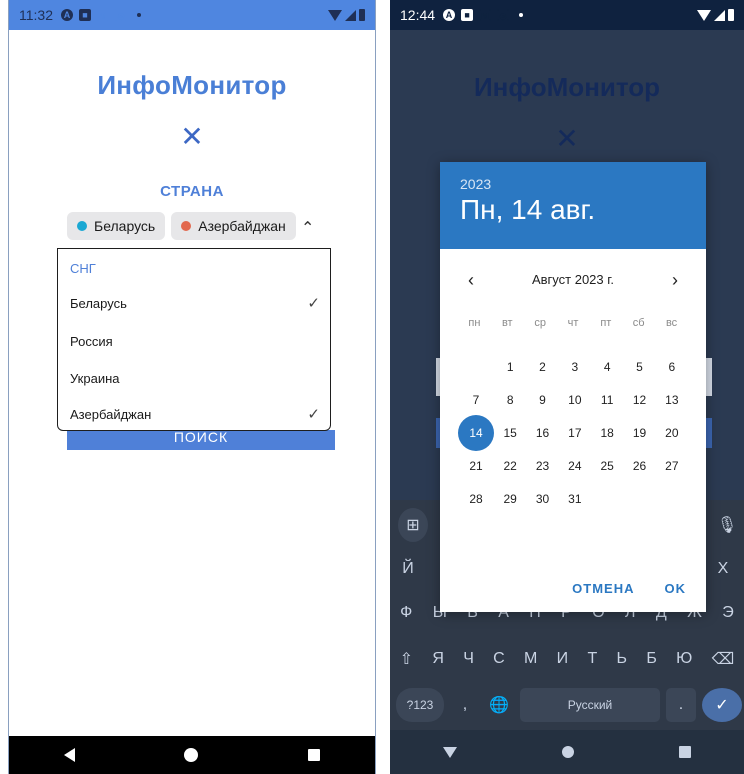 This screenshot has width=744, height=774. What do you see at coordinates (575, 498) in the screenshot?
I see `calendar-day: 31` at bounding box center [575, 498].